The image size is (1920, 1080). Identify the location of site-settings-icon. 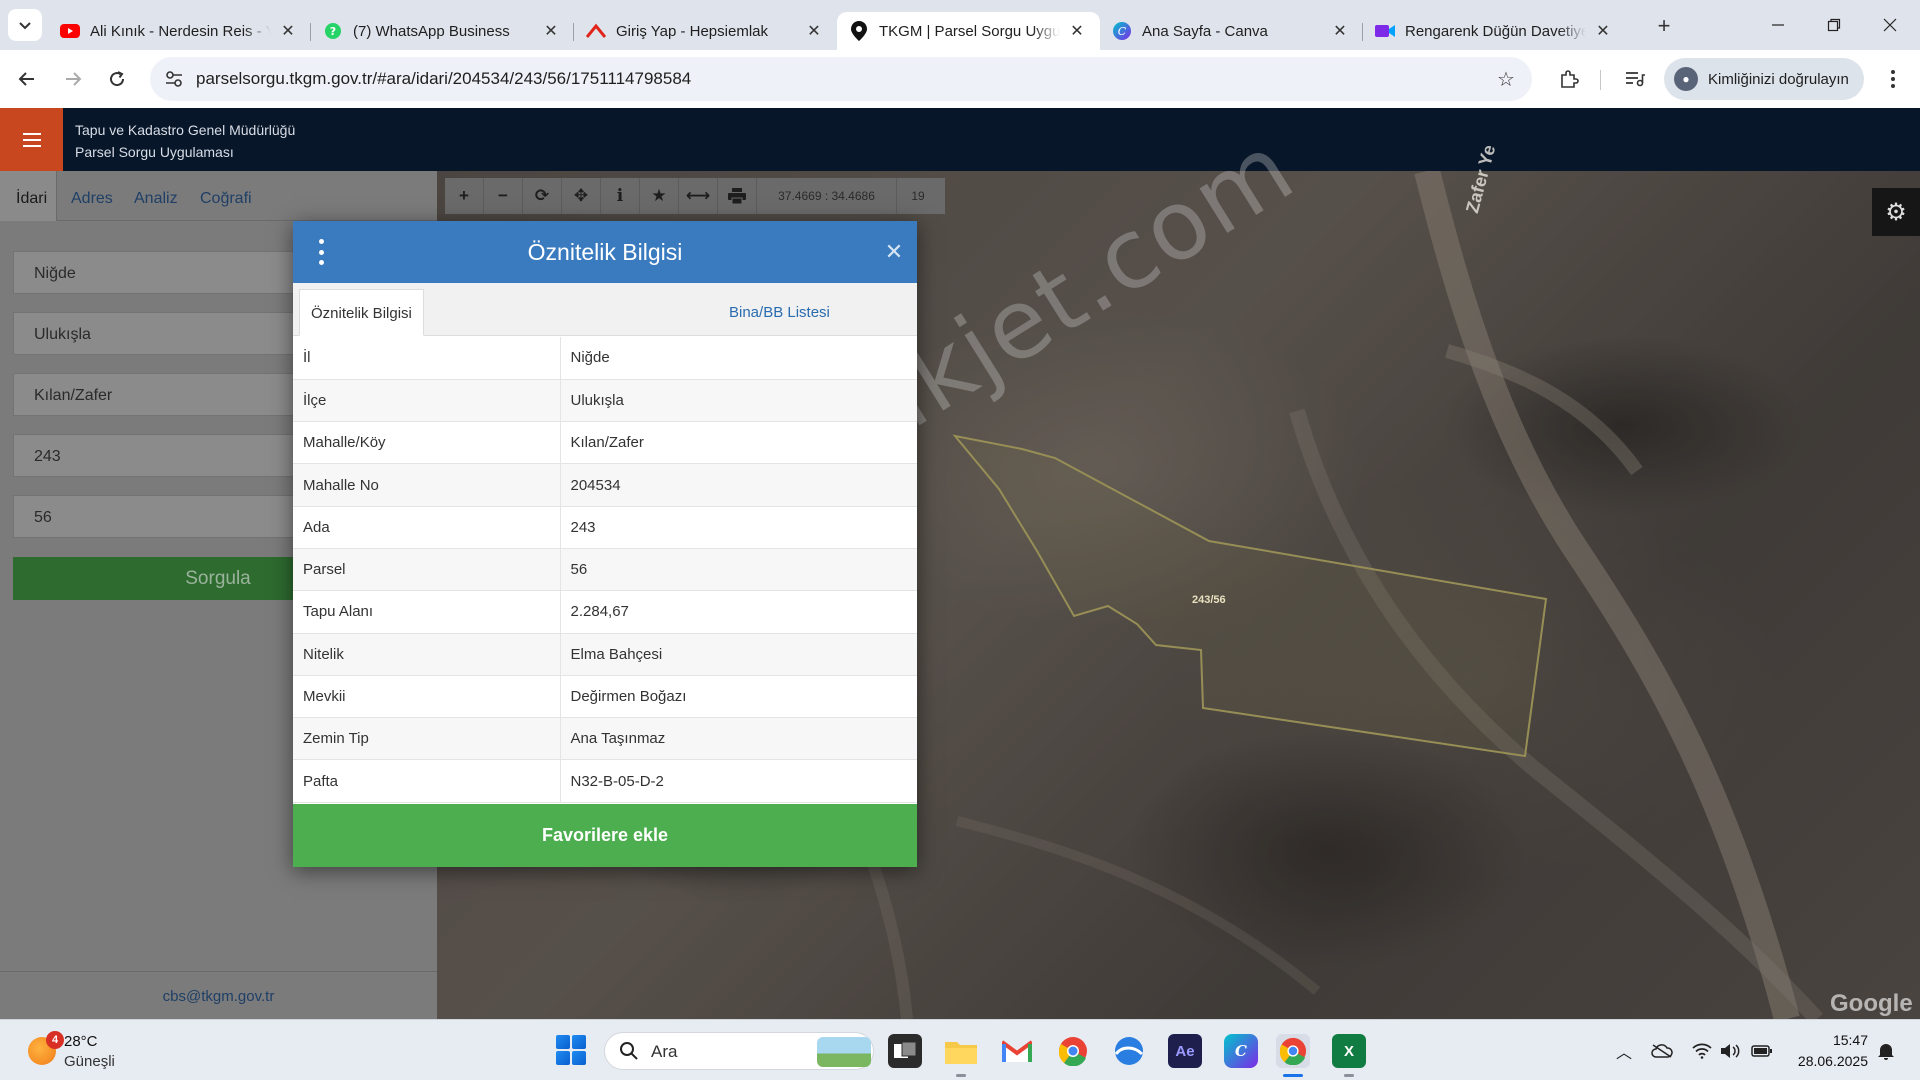
(174, 79).